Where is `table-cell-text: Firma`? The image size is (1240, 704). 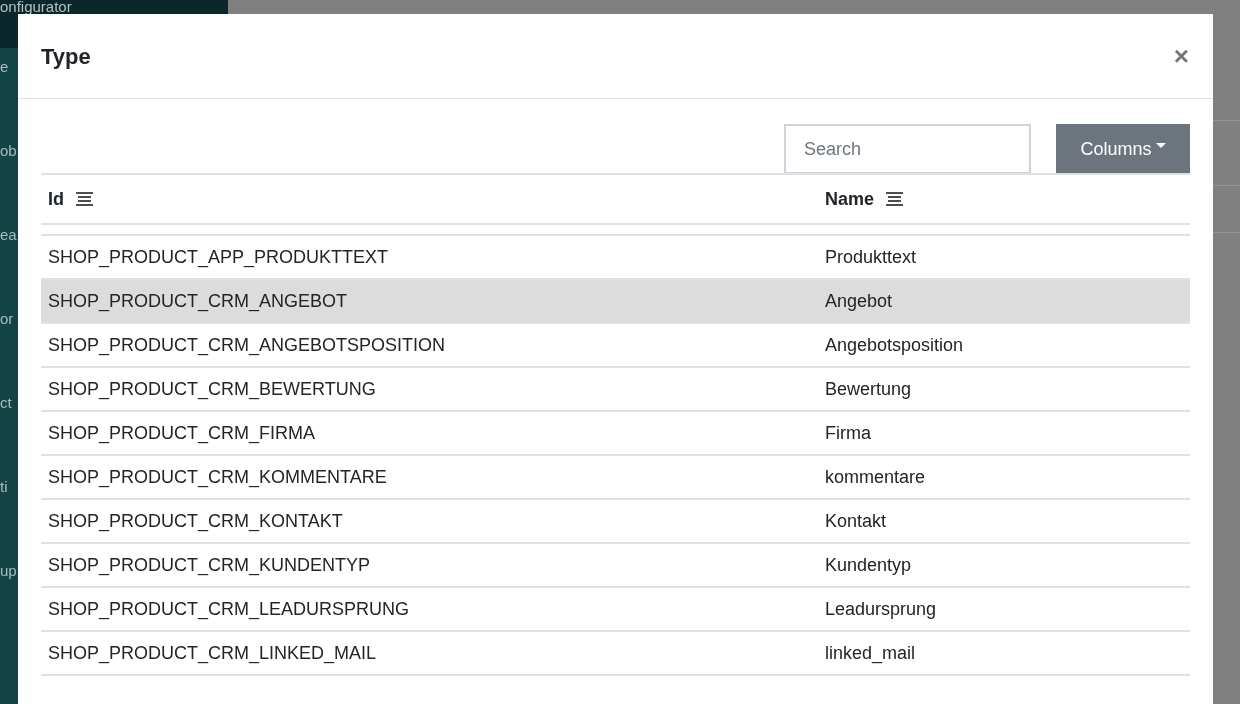
table-cell-text: Firma is located at coordinates (848, 433).